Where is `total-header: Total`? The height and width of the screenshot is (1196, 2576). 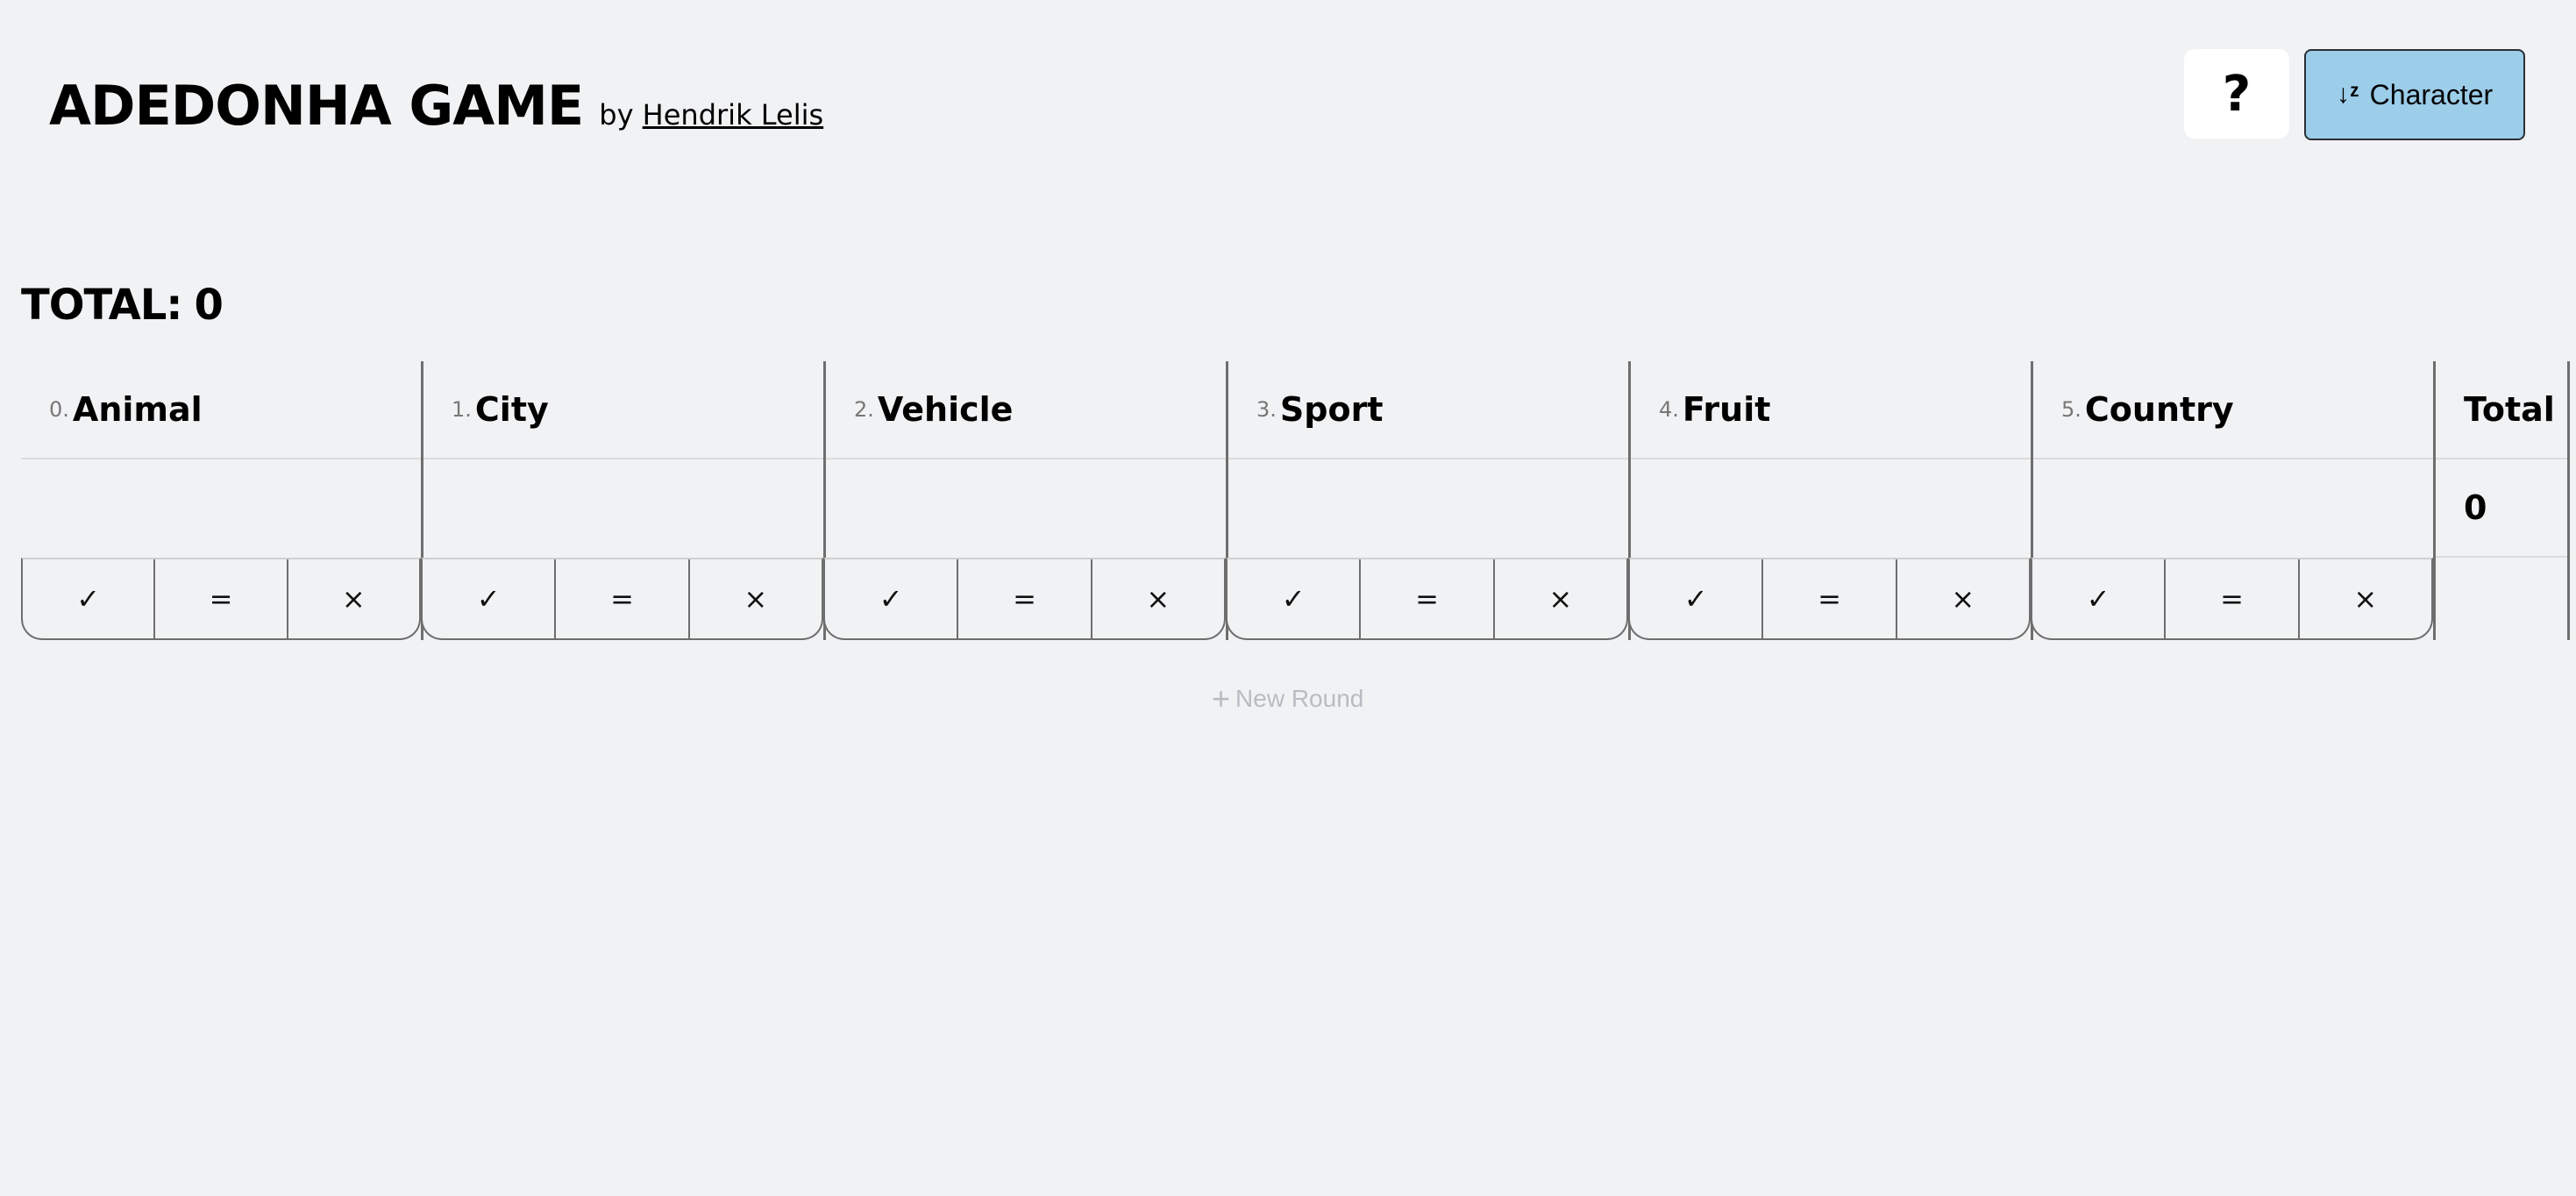 total-header: Total is located at coordinates (2501, 410).